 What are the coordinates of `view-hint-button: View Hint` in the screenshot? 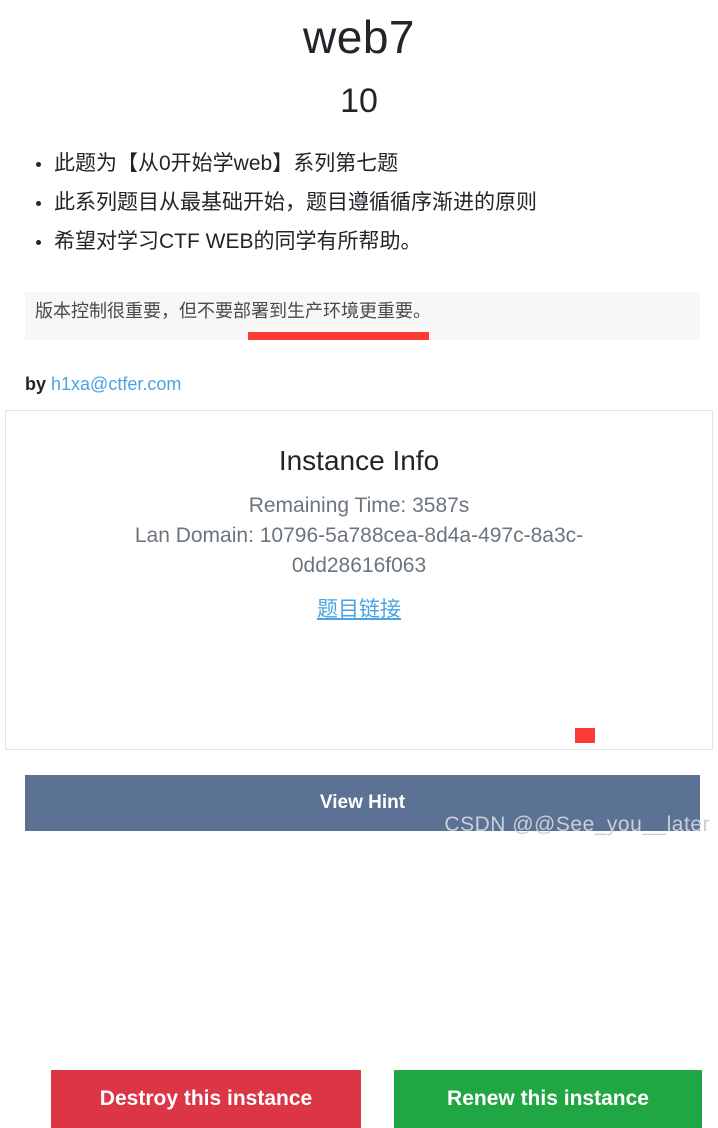 It's located at (362, 803).